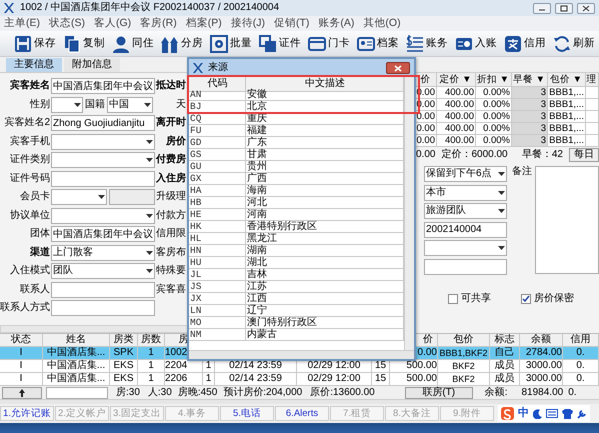  Describe the element at coordinates (130, 104) in the screenshot. I see `dropdown: 中国` at that location.